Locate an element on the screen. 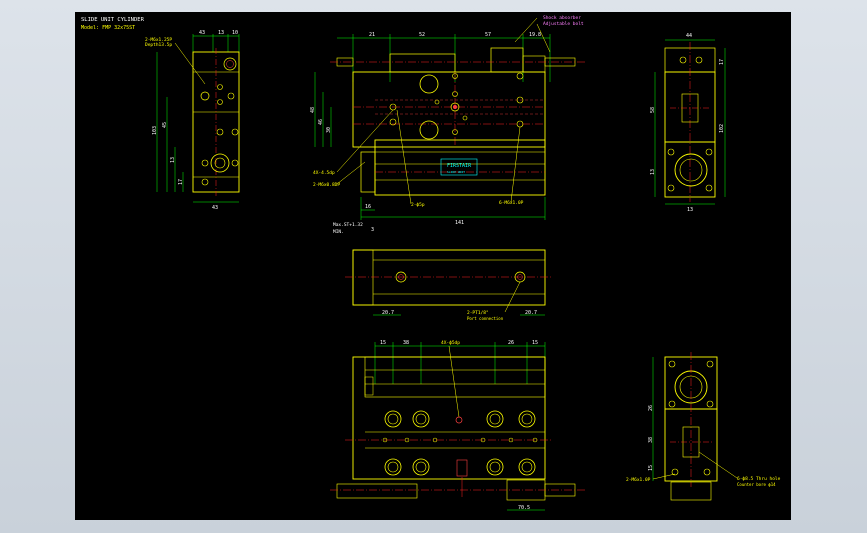 The width and height of the screenshot is (867, 533). right-dim-bottom: 13 is located at coordinates (690, 210).